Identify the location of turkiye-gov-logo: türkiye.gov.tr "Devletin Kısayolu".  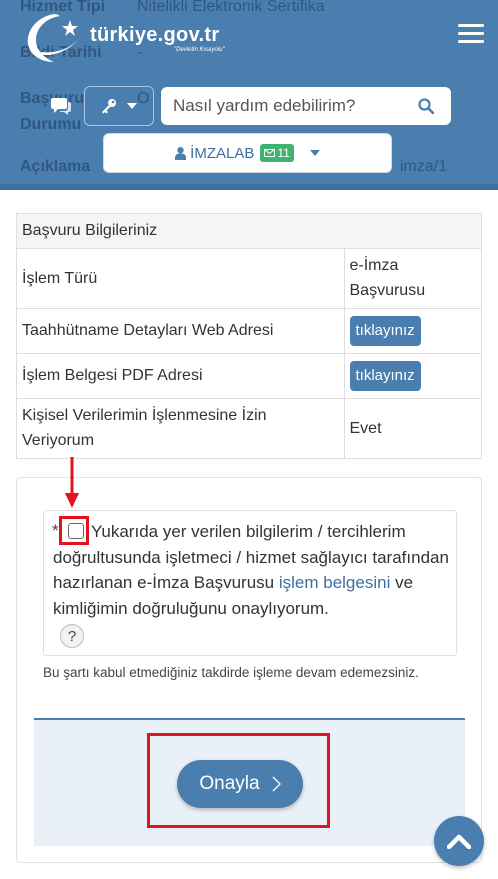
(136, 36).